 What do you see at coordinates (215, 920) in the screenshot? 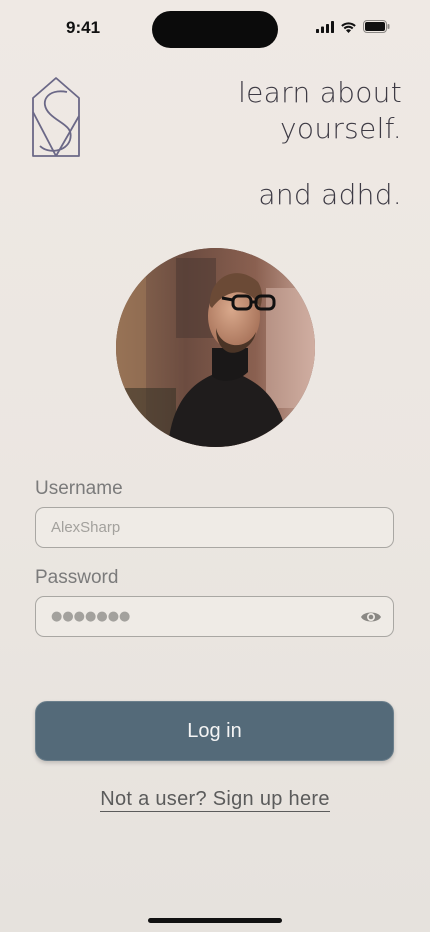
I see `home-indicator` at bounding box center [215, 920].